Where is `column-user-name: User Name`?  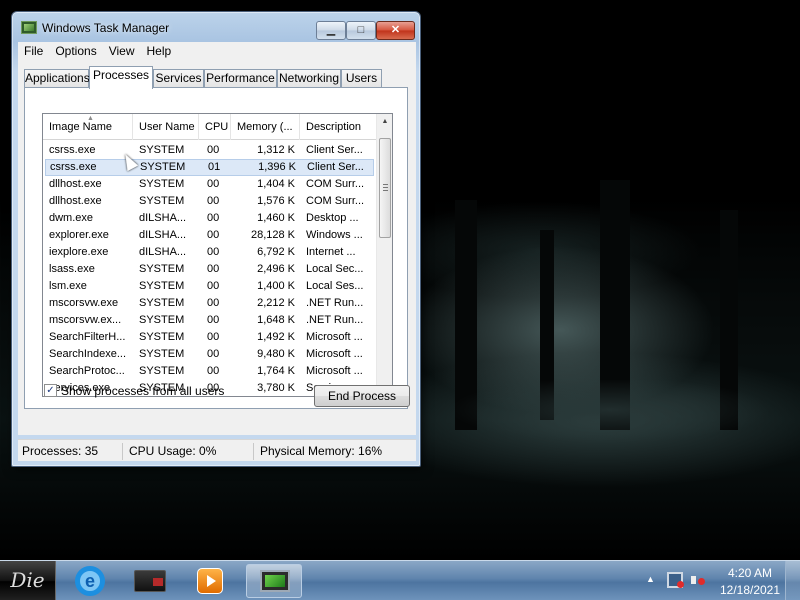 column-user-name: User Name is located at coordinates (166, 127).